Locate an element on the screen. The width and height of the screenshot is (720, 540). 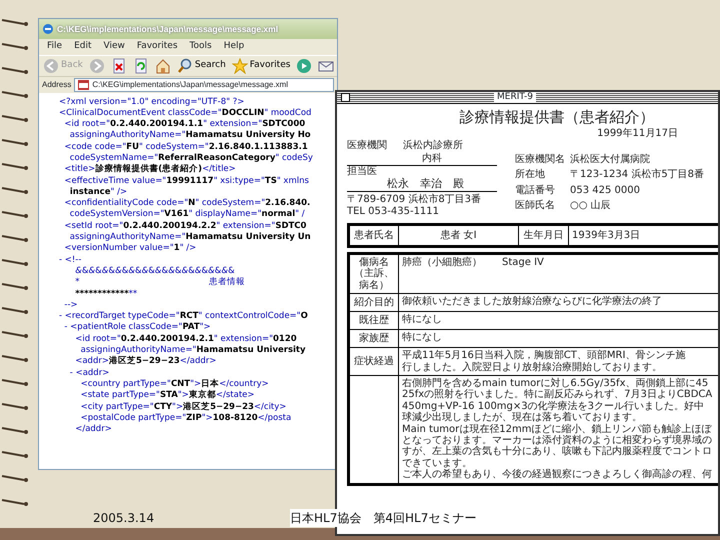
refresh-button is located at coordinates (140, 66).